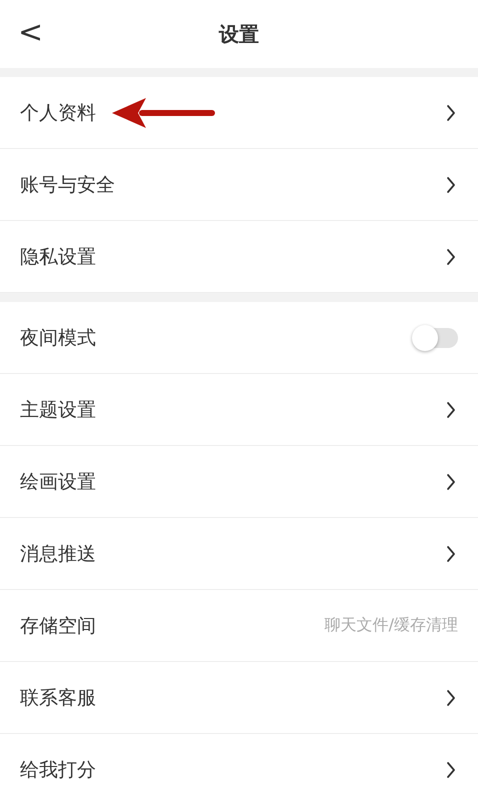  What do you see at coordinates (239, 338) in the screenshot?
I see `settings-row: 夜间模式` at bounding box center [239, 338].